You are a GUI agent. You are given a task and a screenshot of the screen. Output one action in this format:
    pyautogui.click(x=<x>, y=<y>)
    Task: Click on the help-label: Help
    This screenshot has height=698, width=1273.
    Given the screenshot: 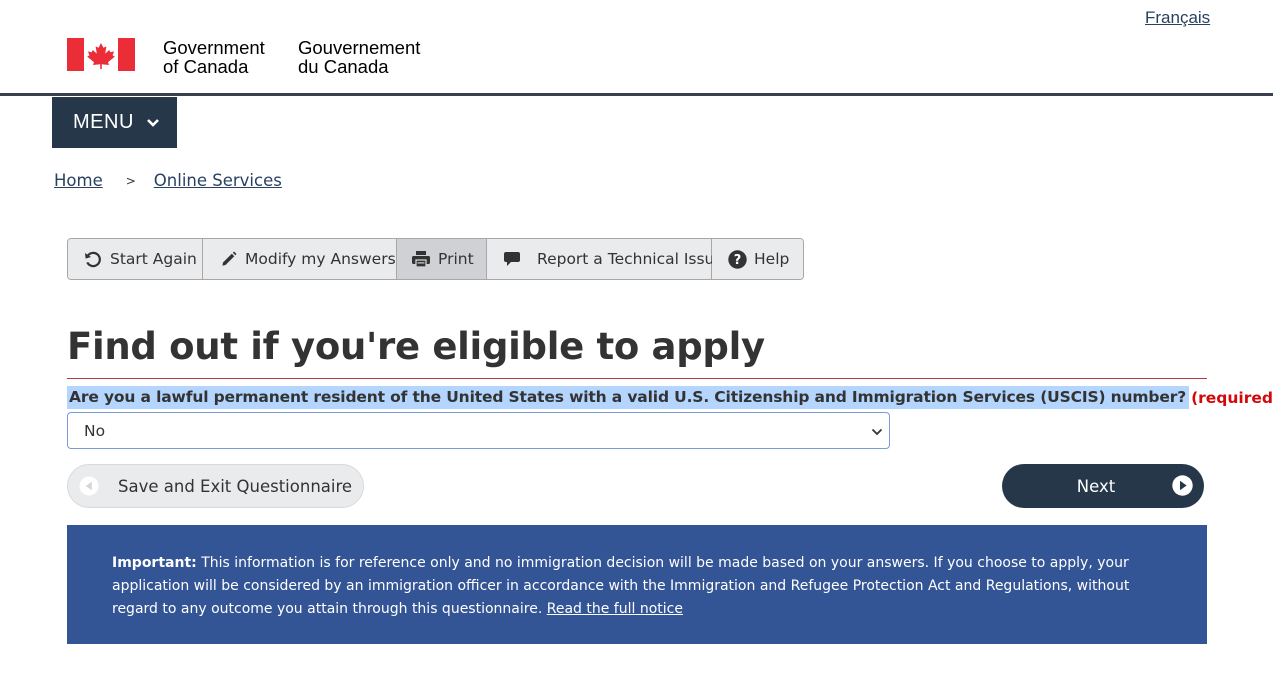 What is the action you would take?
    pyautogui.click(x=772, y=259)
    